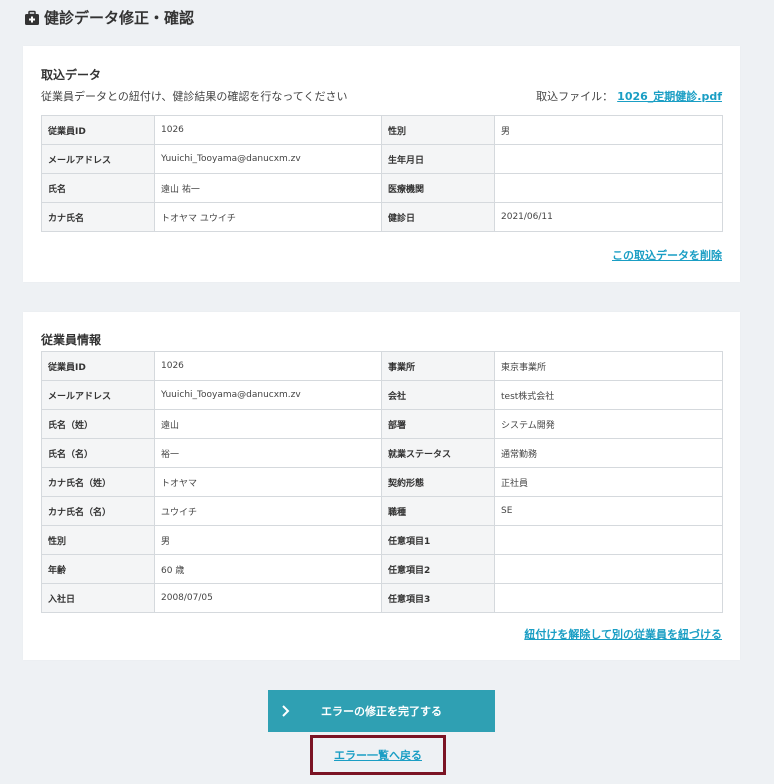  What do you see at coordinates (268, 188) in the screenshot?
I see `field-value: 遠山 祐一` at bounding box center [268, 188].